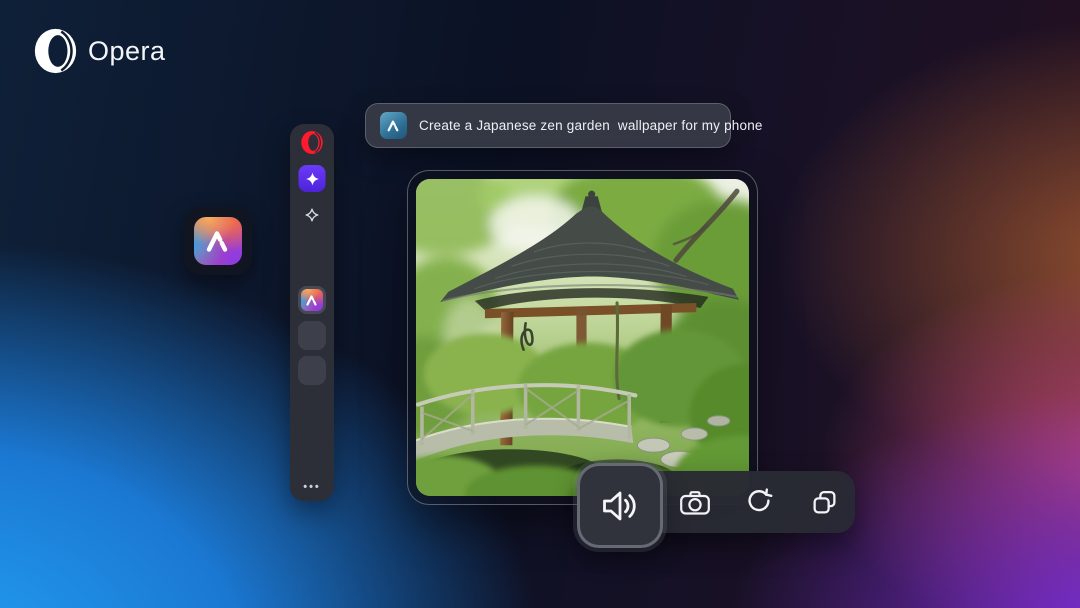  I want to click on aria-icon, so click(218, 241).